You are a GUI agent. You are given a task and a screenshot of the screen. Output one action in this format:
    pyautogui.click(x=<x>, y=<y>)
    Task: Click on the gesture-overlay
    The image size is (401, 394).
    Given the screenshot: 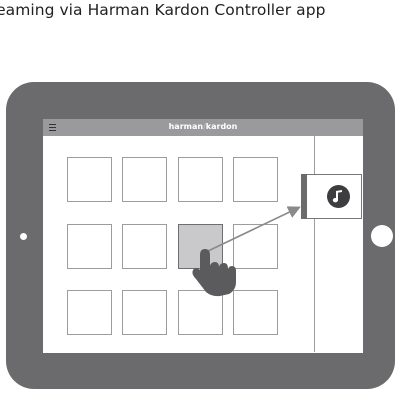 What is the action you would take?
    pyautogui.click(x=246, y=251)
    